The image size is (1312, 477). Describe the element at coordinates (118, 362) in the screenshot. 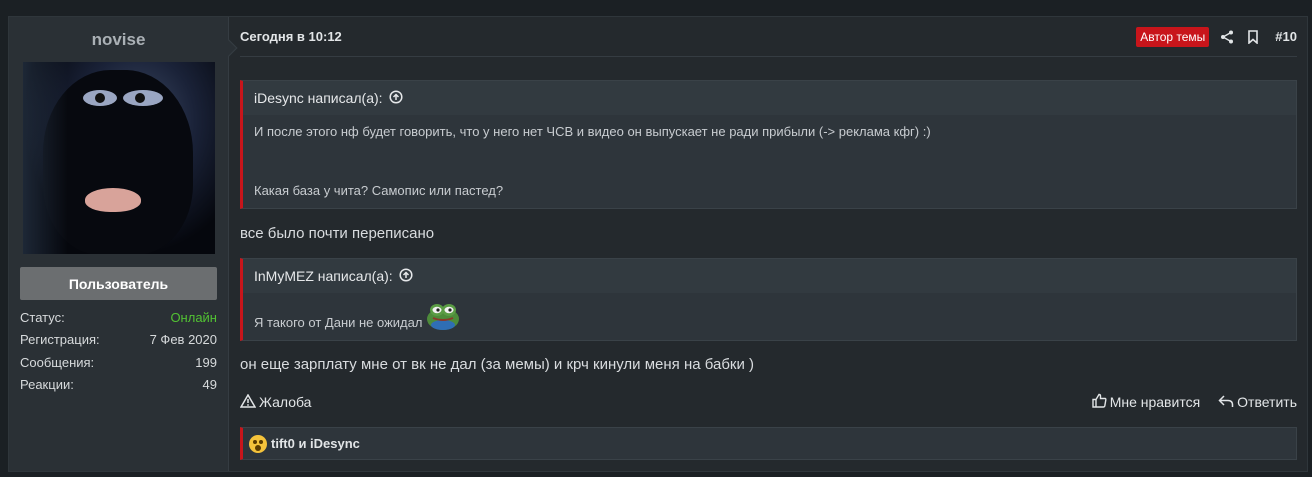

I see `stat-row-messages: Сообщения: 199` at that location.